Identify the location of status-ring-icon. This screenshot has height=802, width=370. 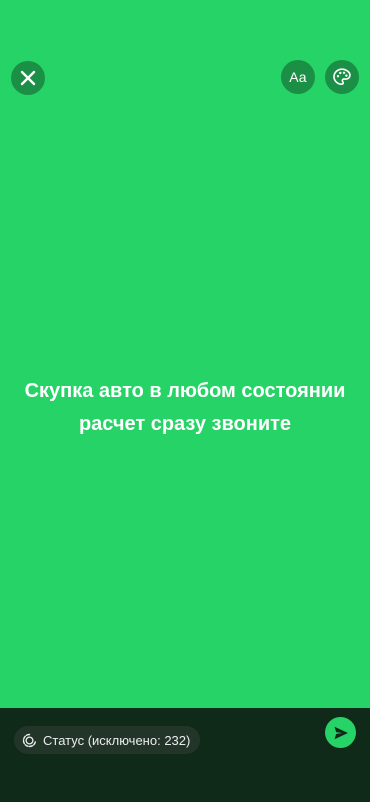
(29, 740).